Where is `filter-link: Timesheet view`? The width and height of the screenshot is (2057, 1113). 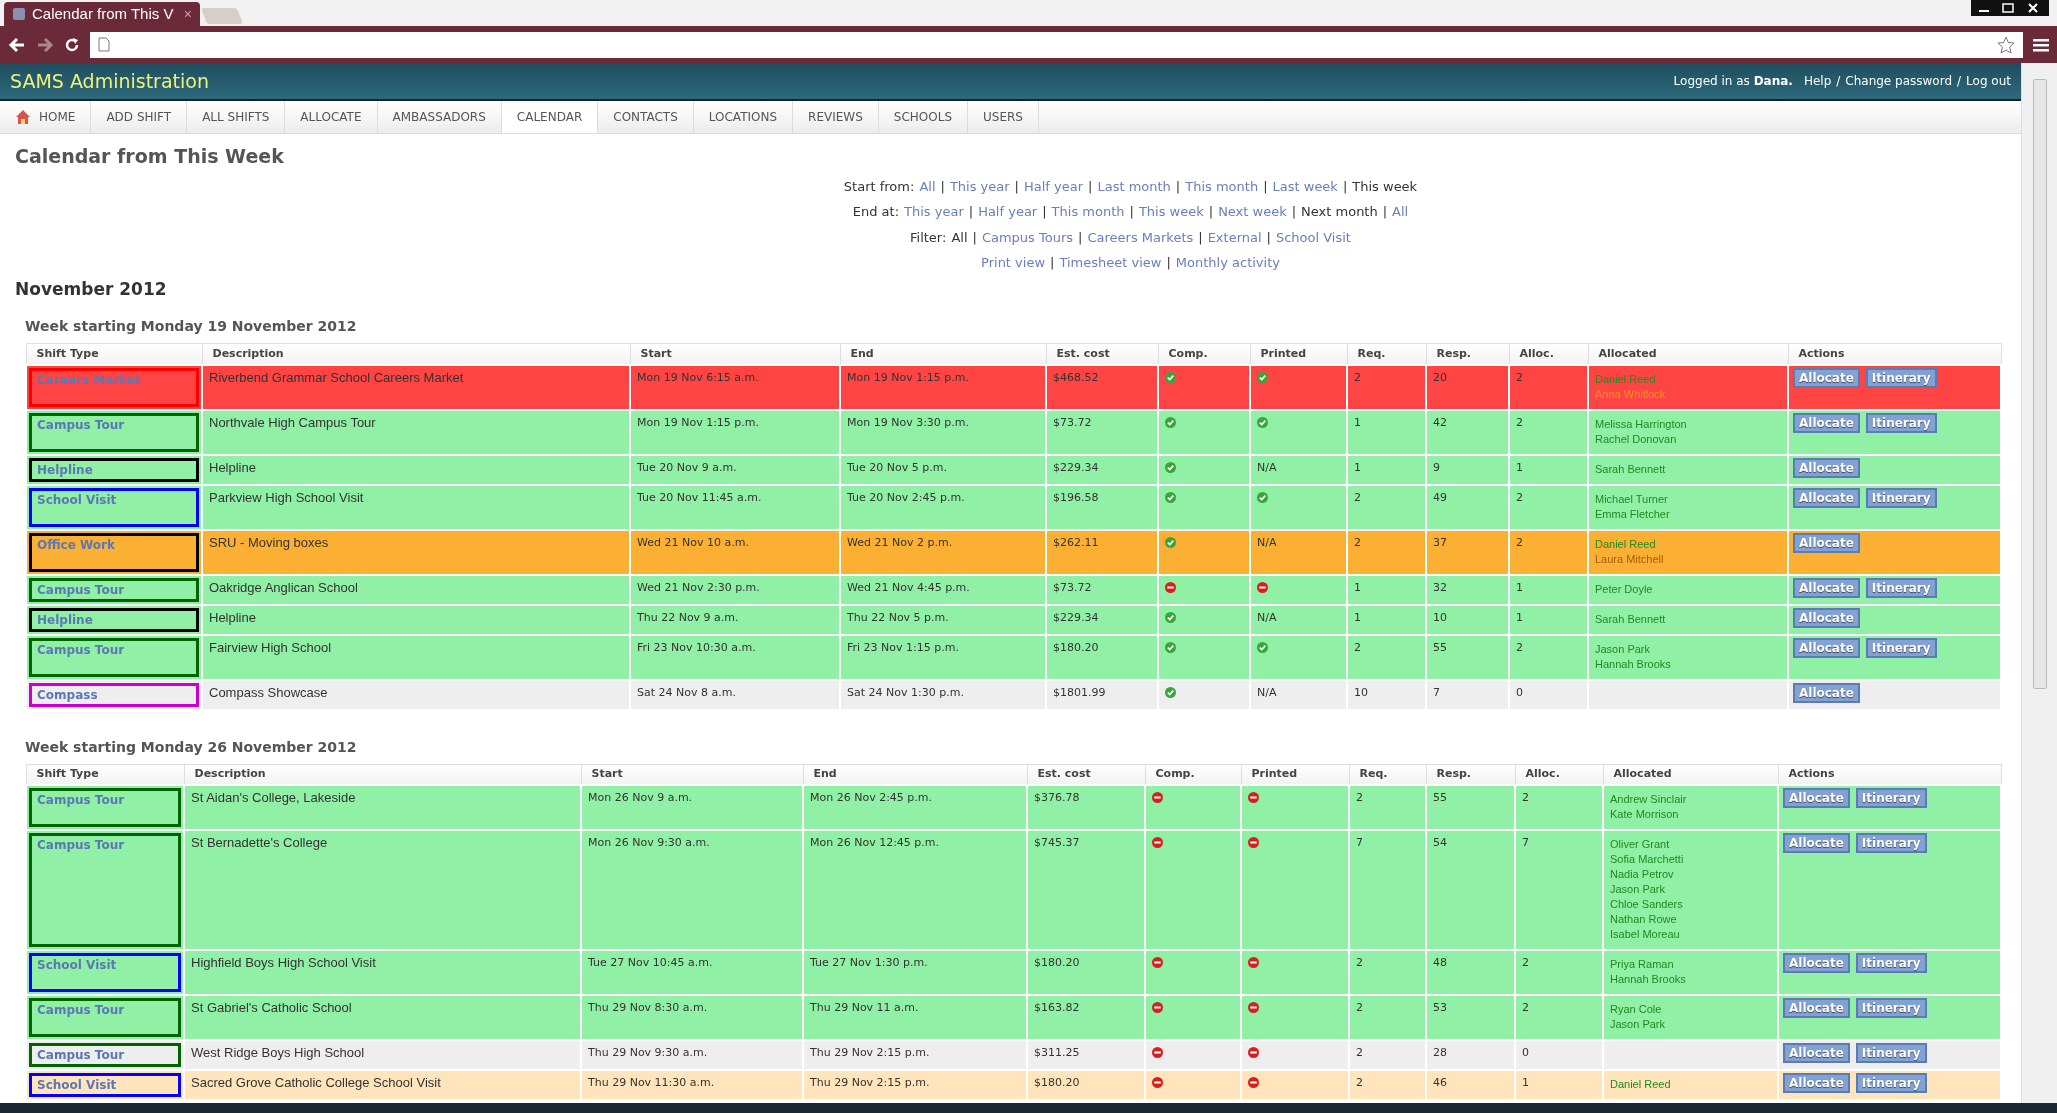
filter-link: Timesheet view is located at coordinates (1110, 263).